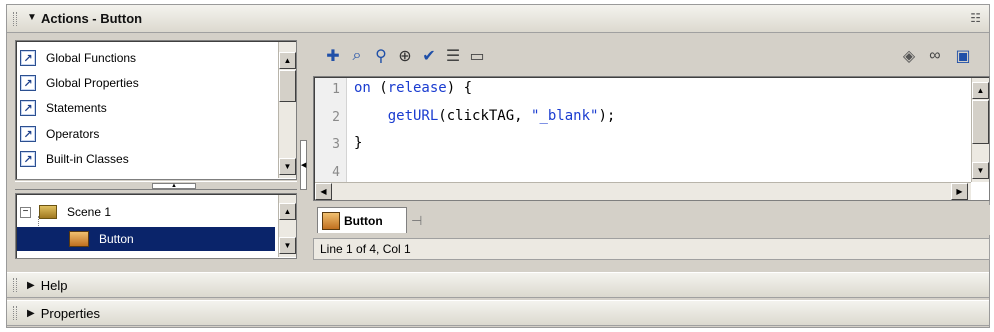 Image resolution: width=994 pixels, height=332 pixels. What do you see at coordinates (405, 56) in the screenshot?
I see `insert-target-path-icon: ⊕` at bounding box center [405, 56].